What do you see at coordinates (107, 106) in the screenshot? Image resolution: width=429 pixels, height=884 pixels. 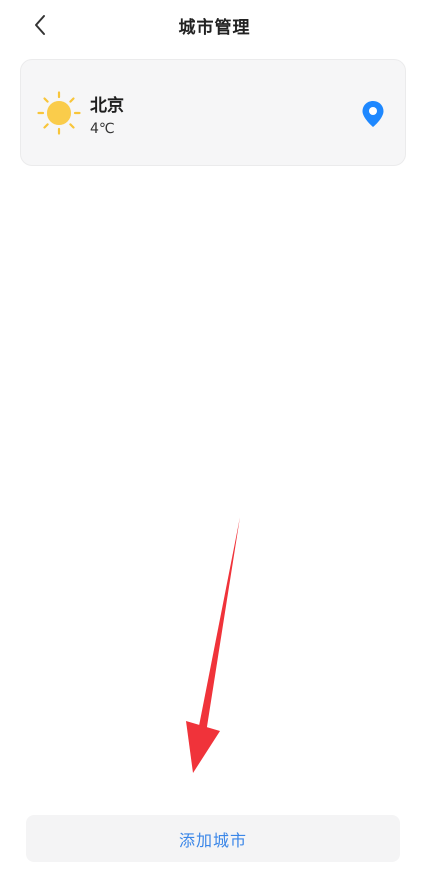 I see `city-name: 北京` at bounding box center [107, 106].